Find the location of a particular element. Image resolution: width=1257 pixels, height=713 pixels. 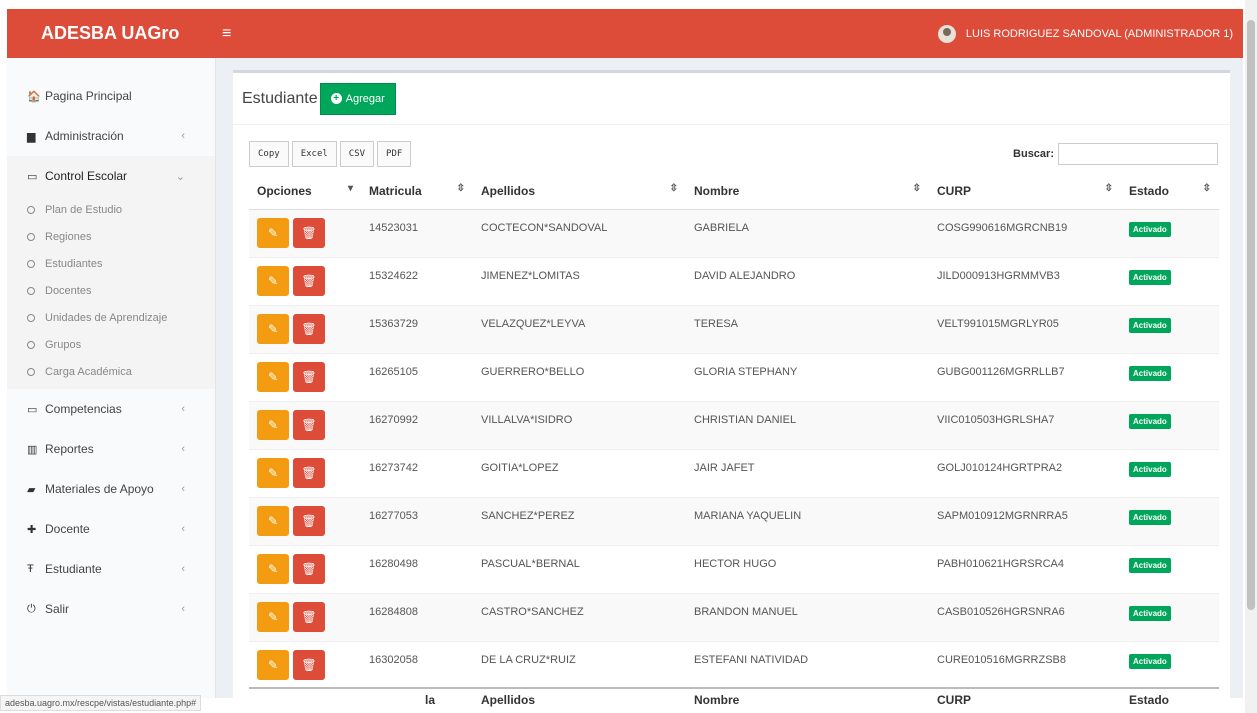

sidebar-item-competencias: ▭ Competencias ‹ is located at coordinates (111, 409).